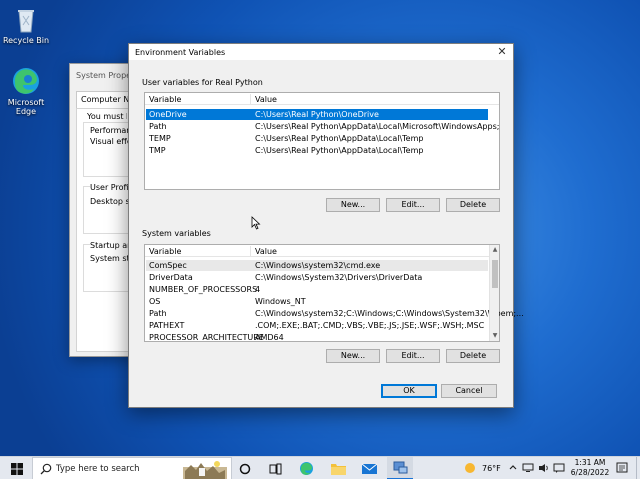  What do you see at coordinates (206, 337) in the screenshot?
I see `var-name: PROCESSOR_ARCHITECTURE` at bounding box center [206, 337].